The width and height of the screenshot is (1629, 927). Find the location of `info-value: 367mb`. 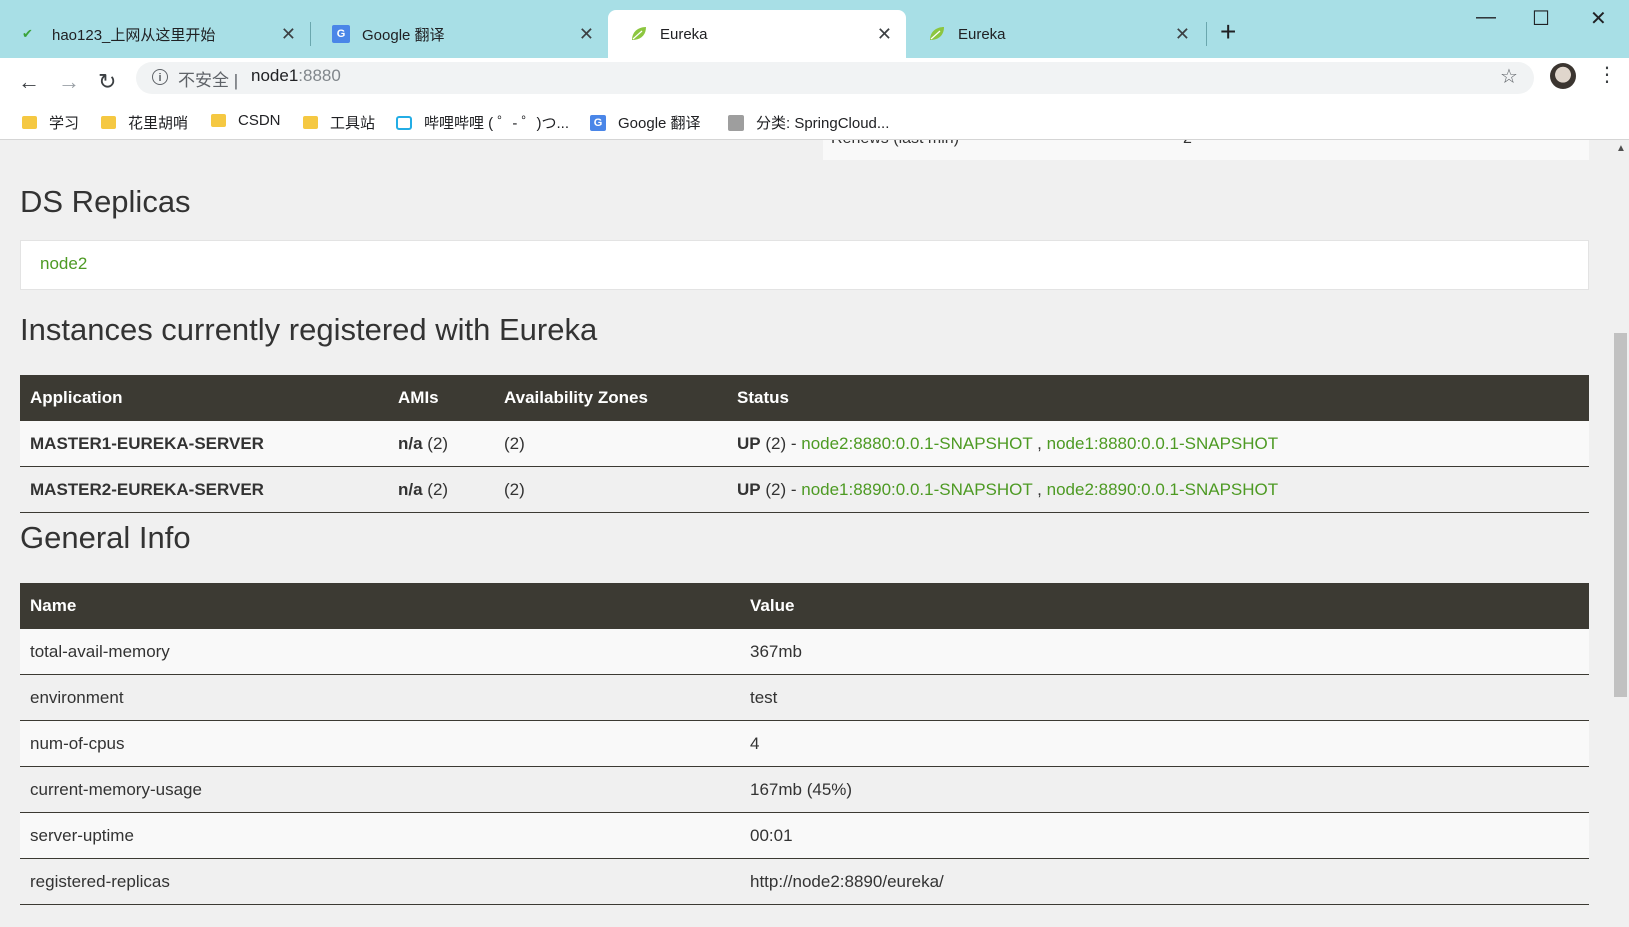

info-value: 367mb is located at coordinates (1164, 652).